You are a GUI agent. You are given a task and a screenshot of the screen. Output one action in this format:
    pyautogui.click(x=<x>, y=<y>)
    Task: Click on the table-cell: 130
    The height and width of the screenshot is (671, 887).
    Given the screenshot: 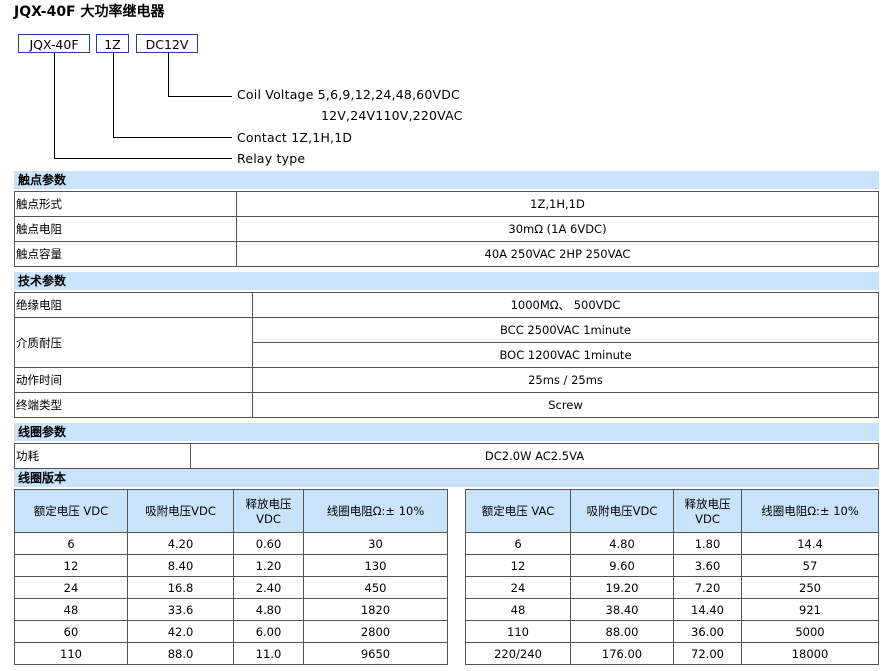 What is the action you would take?
    pyautogui.click(x=375, y=565)
    